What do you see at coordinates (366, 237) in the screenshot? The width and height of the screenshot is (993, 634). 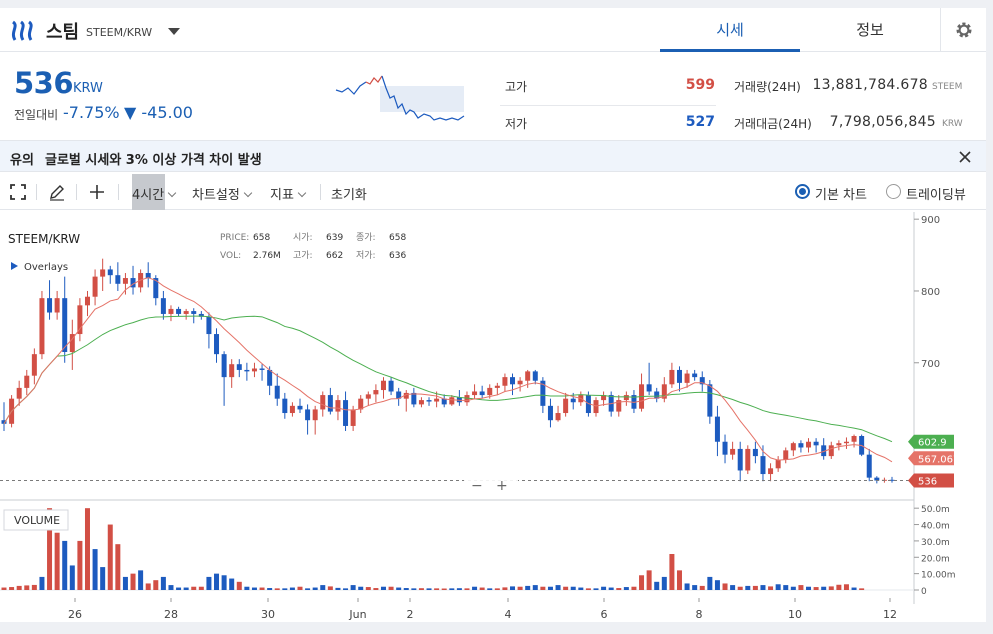 I see `ohlc-info-text: 종가:` at bounding box center [366, 237].